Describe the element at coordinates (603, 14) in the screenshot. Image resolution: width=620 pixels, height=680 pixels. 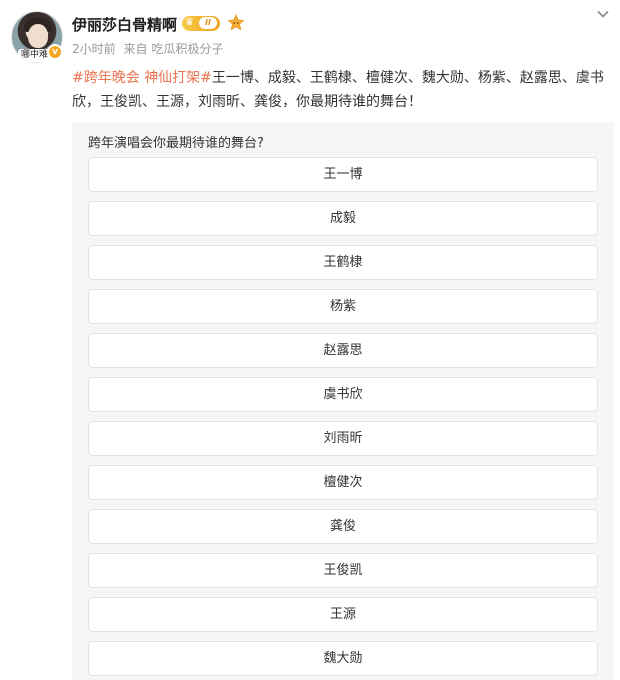
I see `chevron-down-icon` at that location.